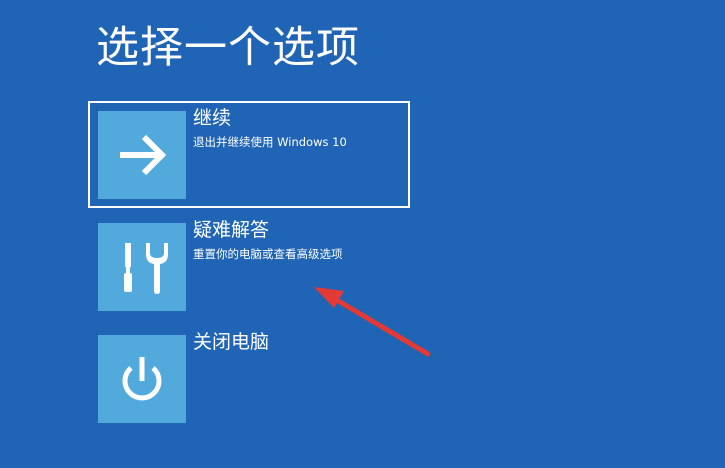 The height and width of the screenshot is (468, 725). I want to click on continue-tile, so click(142, 155).